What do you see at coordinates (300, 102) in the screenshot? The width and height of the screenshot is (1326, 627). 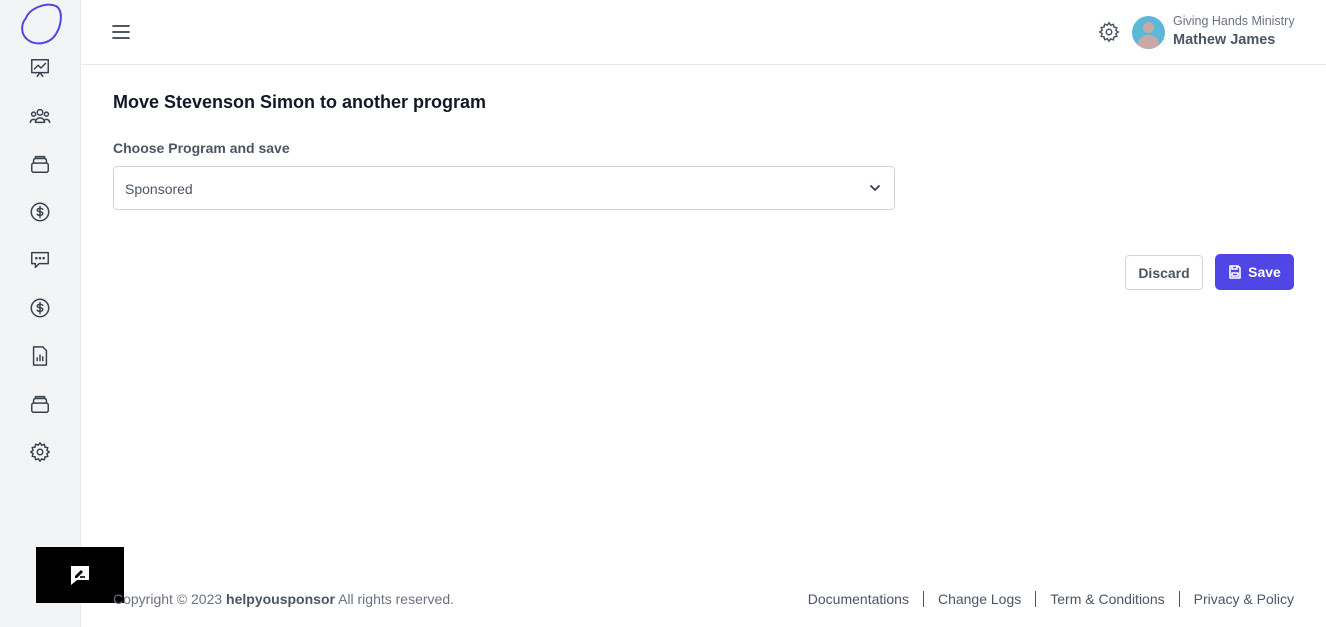 I see `page-title: Move Stevenson Simon to another program` at bounding box center [300, 102].